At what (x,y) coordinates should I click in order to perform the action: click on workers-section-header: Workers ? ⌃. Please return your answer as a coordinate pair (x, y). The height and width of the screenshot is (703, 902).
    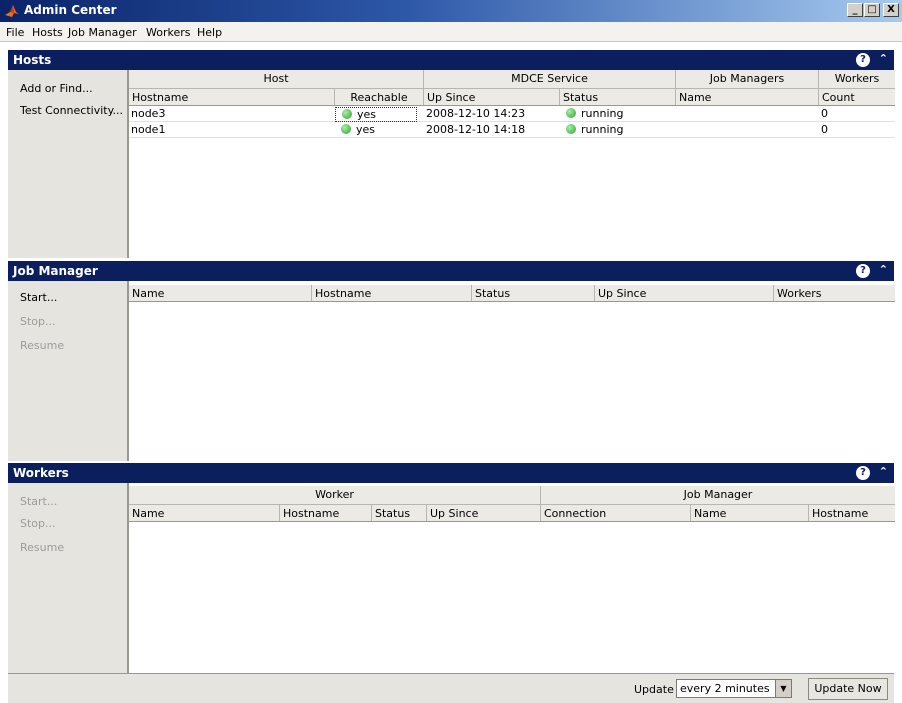
    Looking at the image, I should click on (451, 473).